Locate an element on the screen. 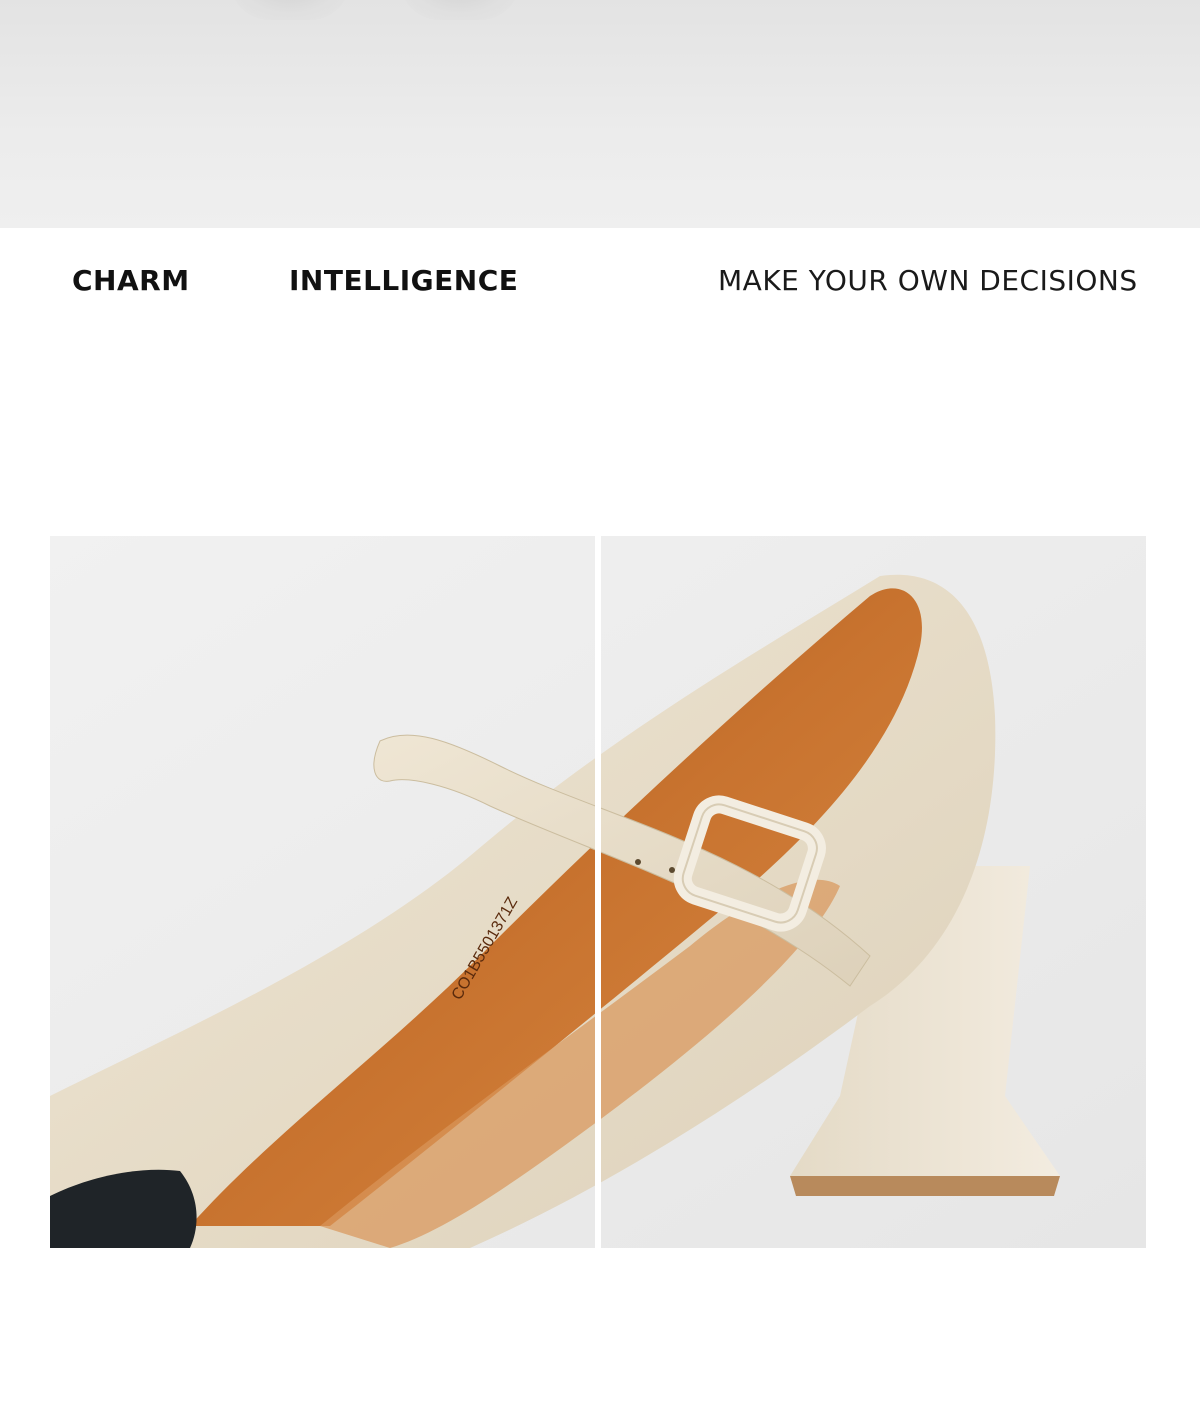  tagline-intelligence: INTELLIGENCE is located at coordinates (404, 280).